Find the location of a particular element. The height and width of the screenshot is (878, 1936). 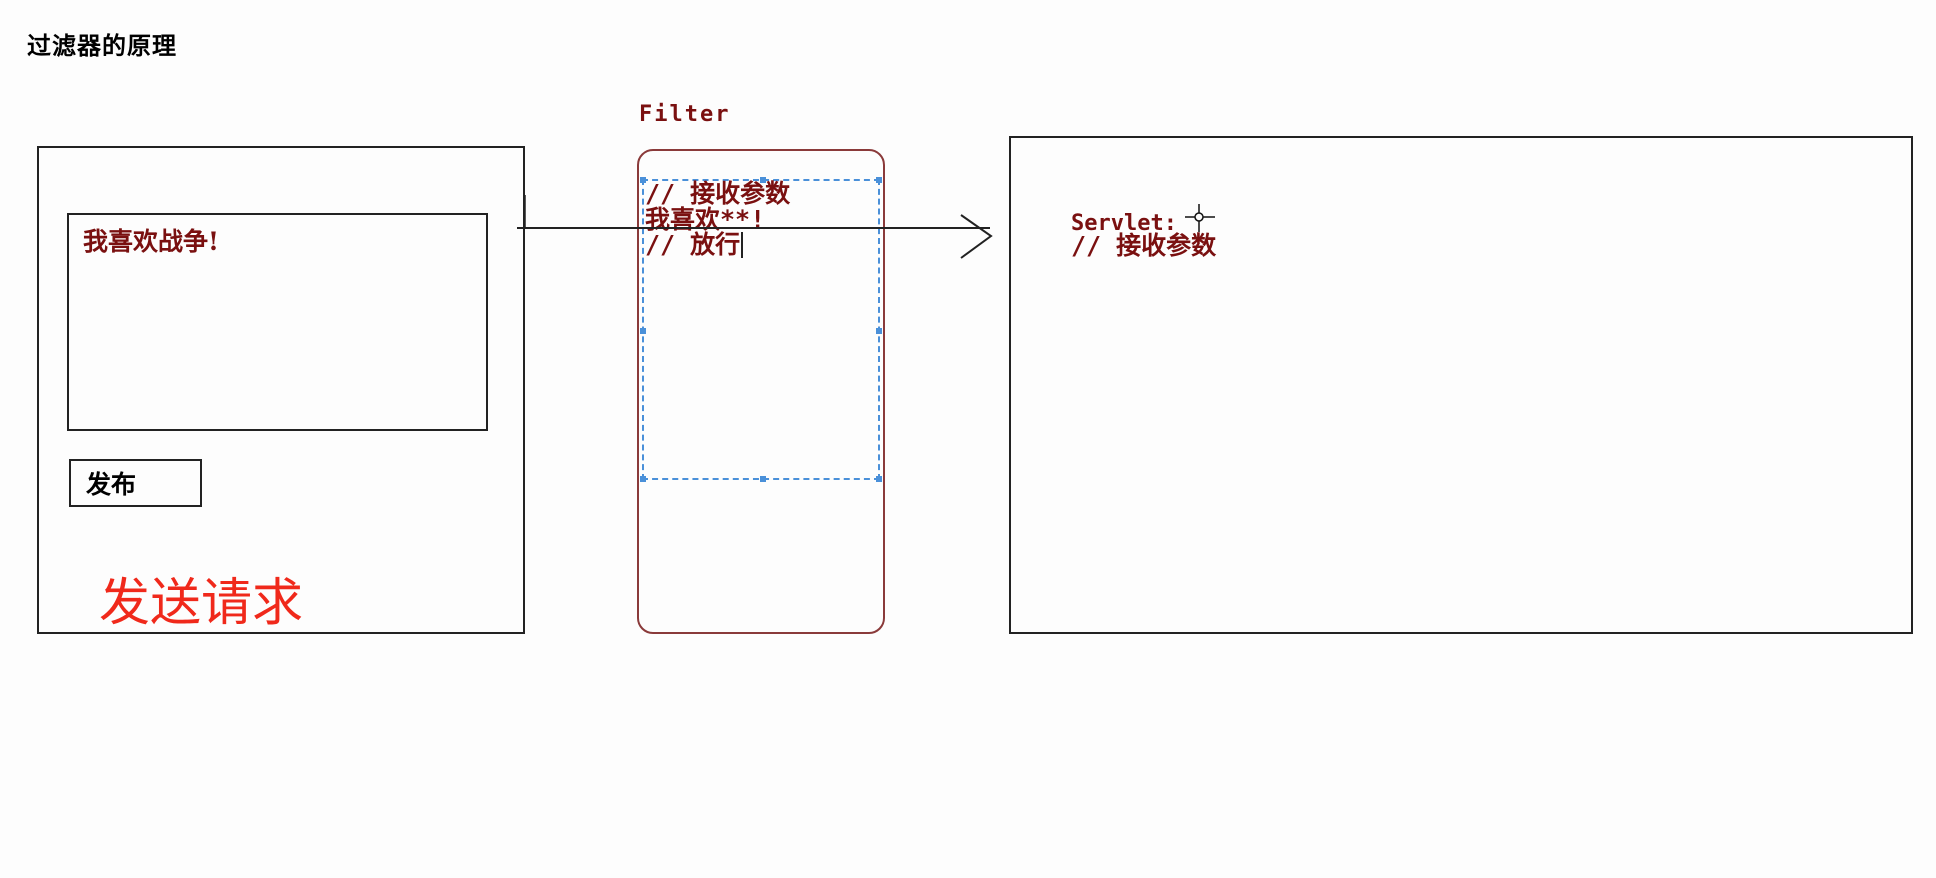

crosshair-cursor-icon is located at coordinates (1200, 218).